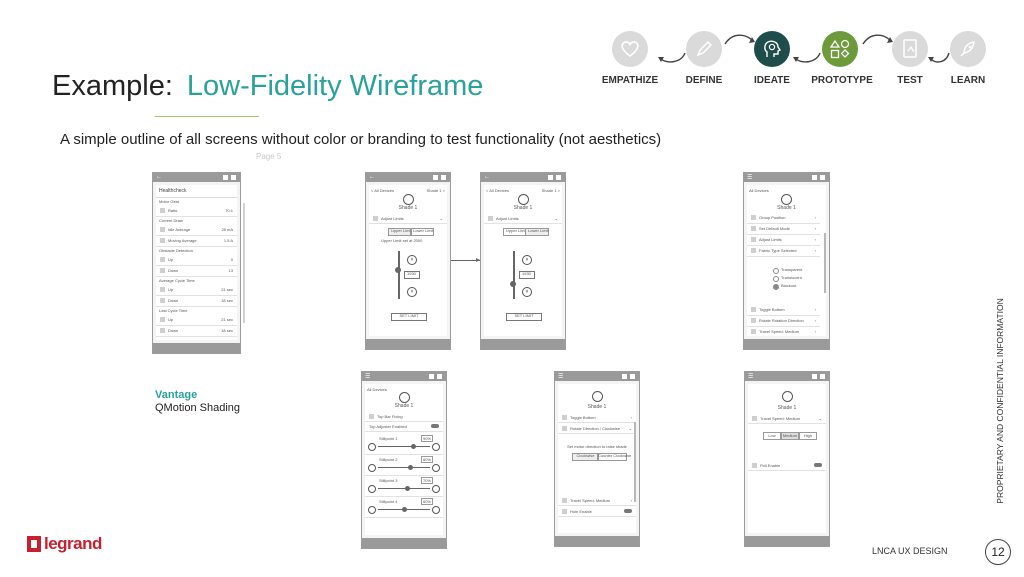 The width and height of the screenshot is (1024, 577). Describe the element at coordinates (783, 321) in the screenshot. I see `list-item: Rotate Rotation Direction ›` at that location.